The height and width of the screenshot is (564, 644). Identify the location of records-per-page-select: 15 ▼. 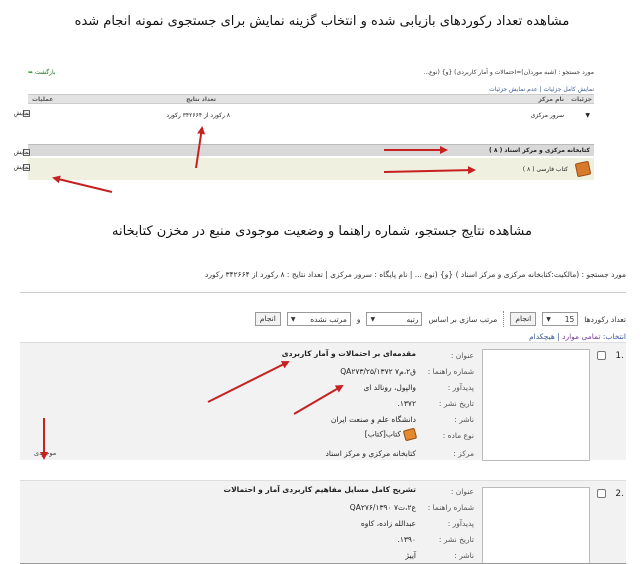
(560, 319).